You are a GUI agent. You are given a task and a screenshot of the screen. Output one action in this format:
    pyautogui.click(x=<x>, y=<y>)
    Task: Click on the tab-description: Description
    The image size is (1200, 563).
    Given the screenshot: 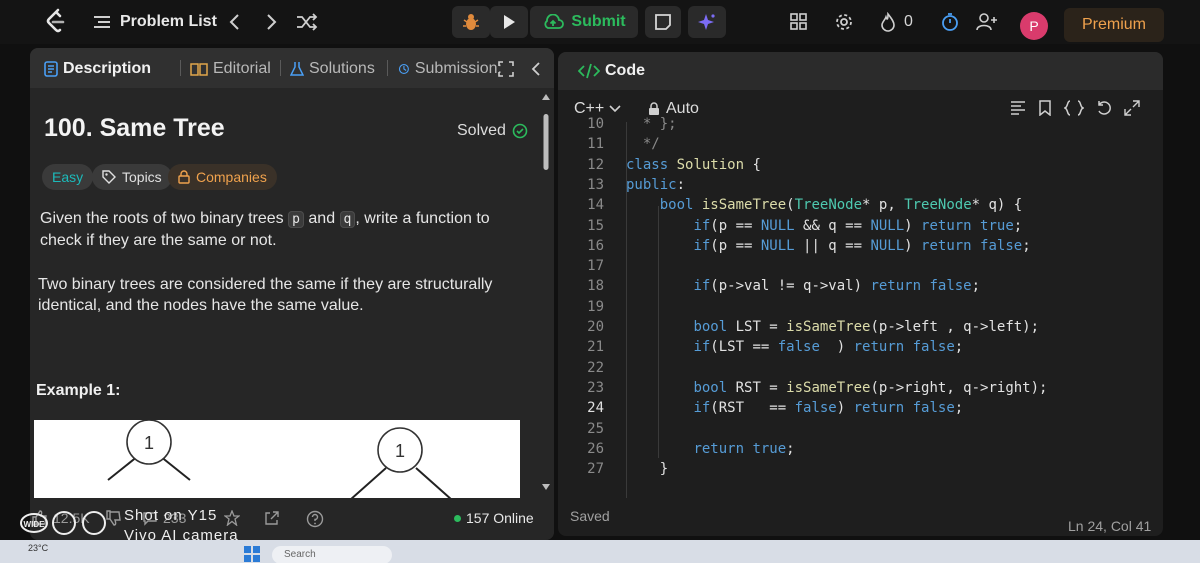 What is the action you would take?
    pyautogui.click(x=97, y=69)
    